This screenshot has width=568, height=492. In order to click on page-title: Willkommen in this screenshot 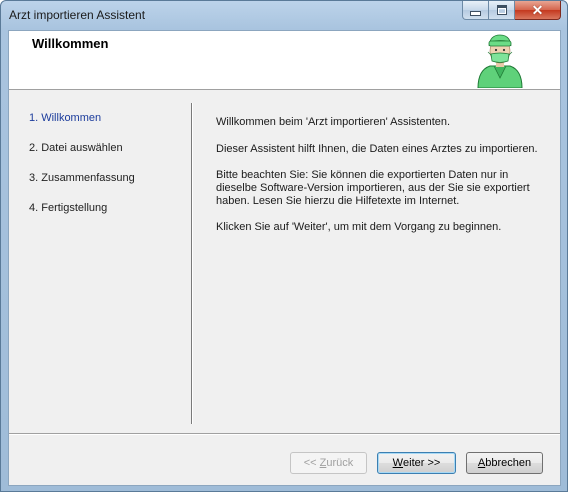, I will do `click(70, 43)`.